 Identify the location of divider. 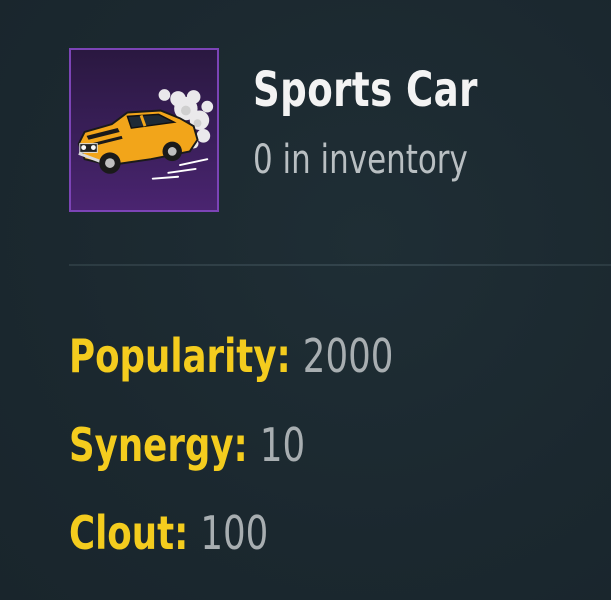
(340, 265).